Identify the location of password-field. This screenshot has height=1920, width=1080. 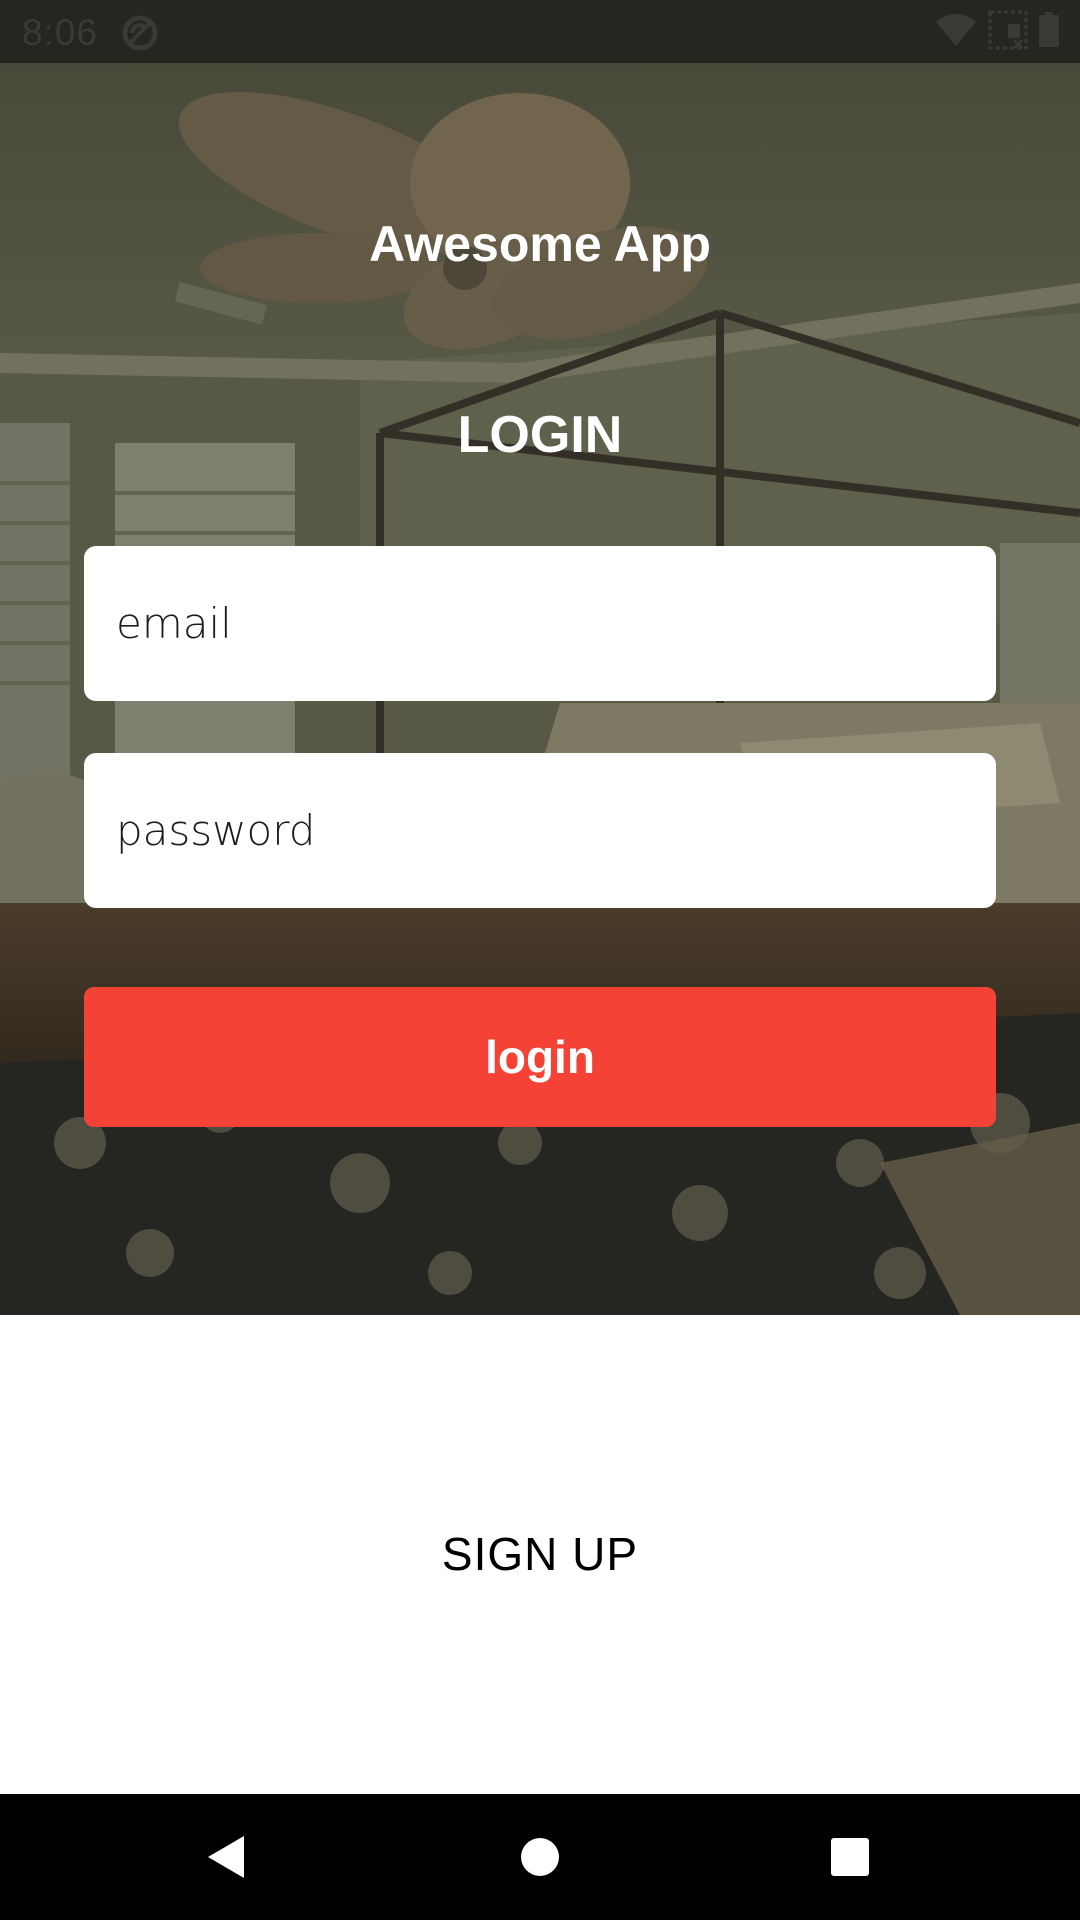
(540, 830).